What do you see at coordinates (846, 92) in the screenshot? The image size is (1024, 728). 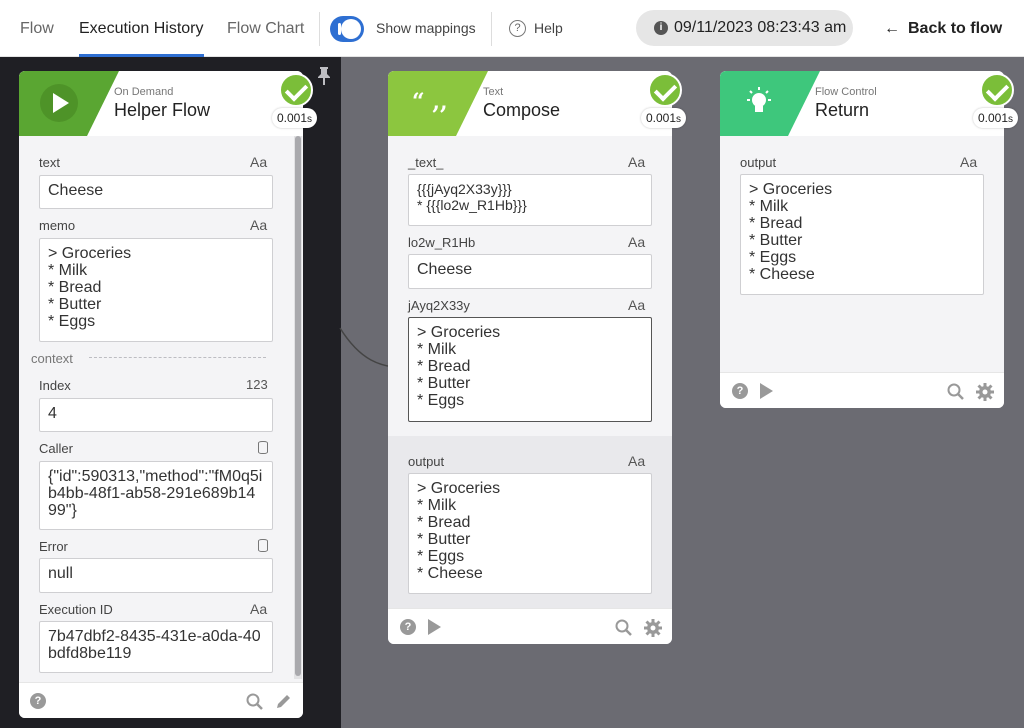 I see `card-category: Flow Control` at bounding box center [846, 92].